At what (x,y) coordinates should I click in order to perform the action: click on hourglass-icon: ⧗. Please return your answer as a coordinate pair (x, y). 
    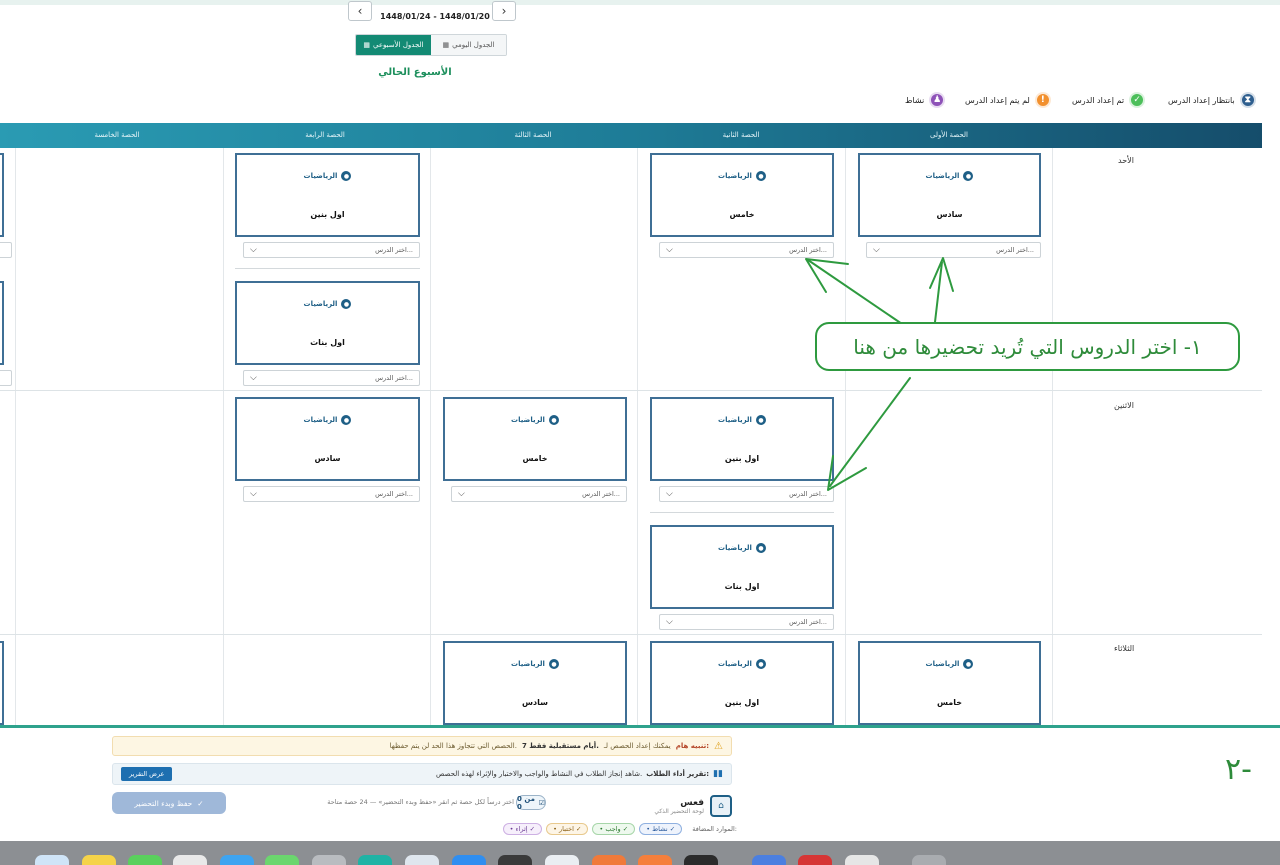
    Looking at the image, I should click on (1247, 100).